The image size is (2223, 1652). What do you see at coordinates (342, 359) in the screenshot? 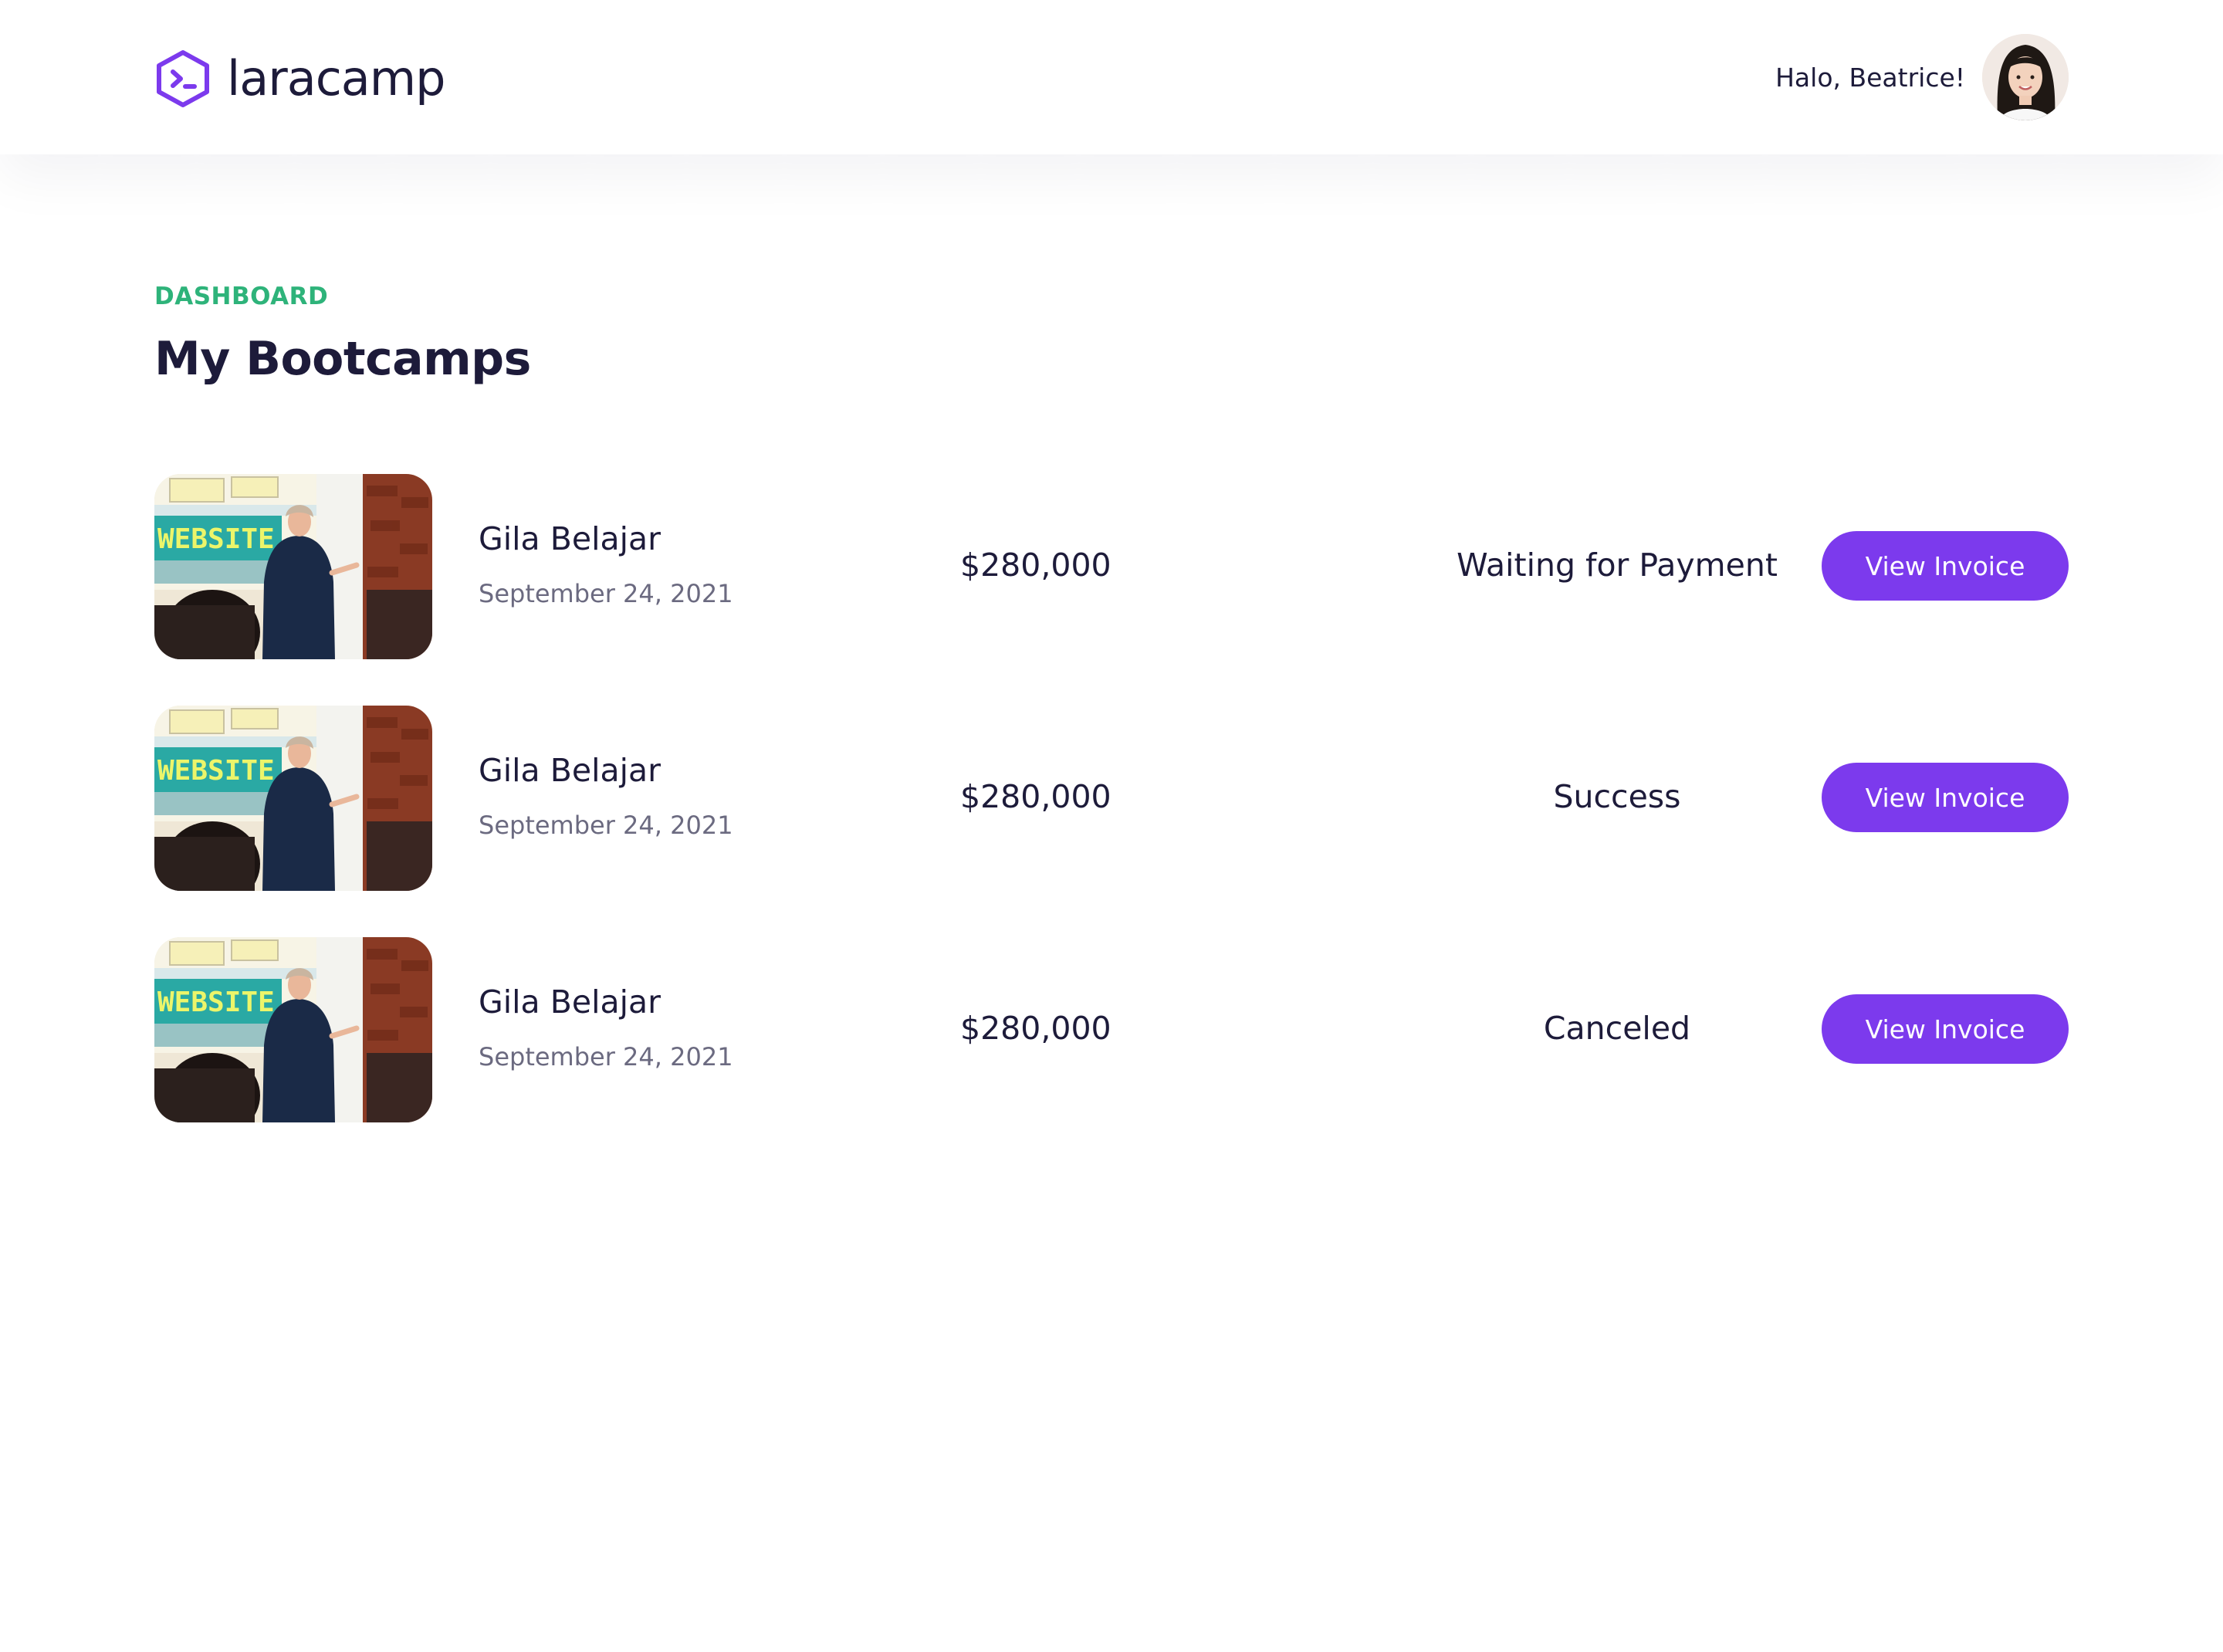
I see `page-title: My Bootcamps` at bounding box center [342, 359].